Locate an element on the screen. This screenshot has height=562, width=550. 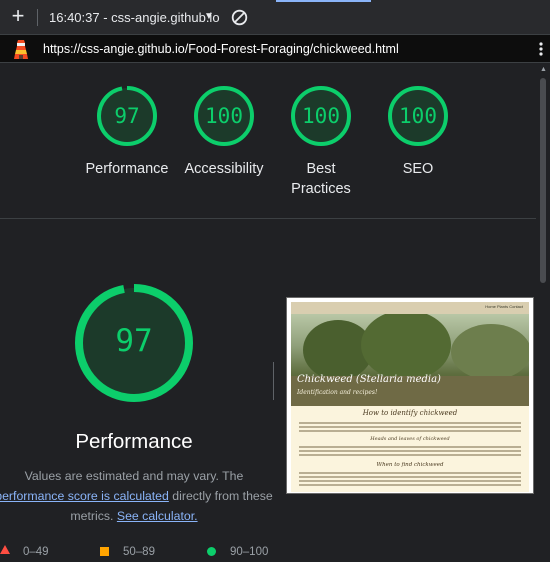
performance-score-value: 97 is located at coordinates (127, 116).